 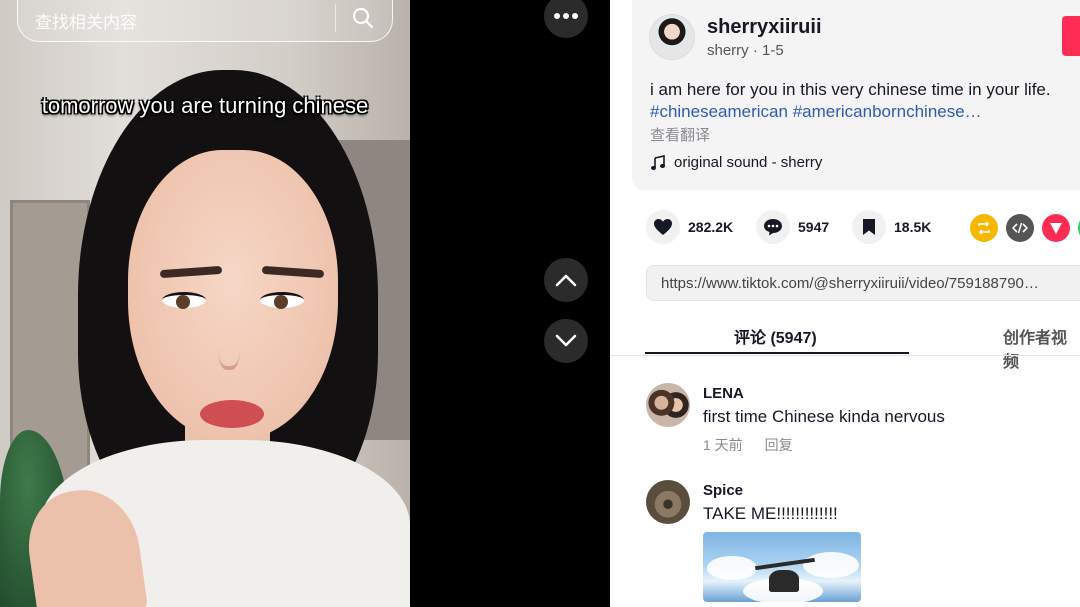 I want to click on heart-icon, so click(x=663, y=227).